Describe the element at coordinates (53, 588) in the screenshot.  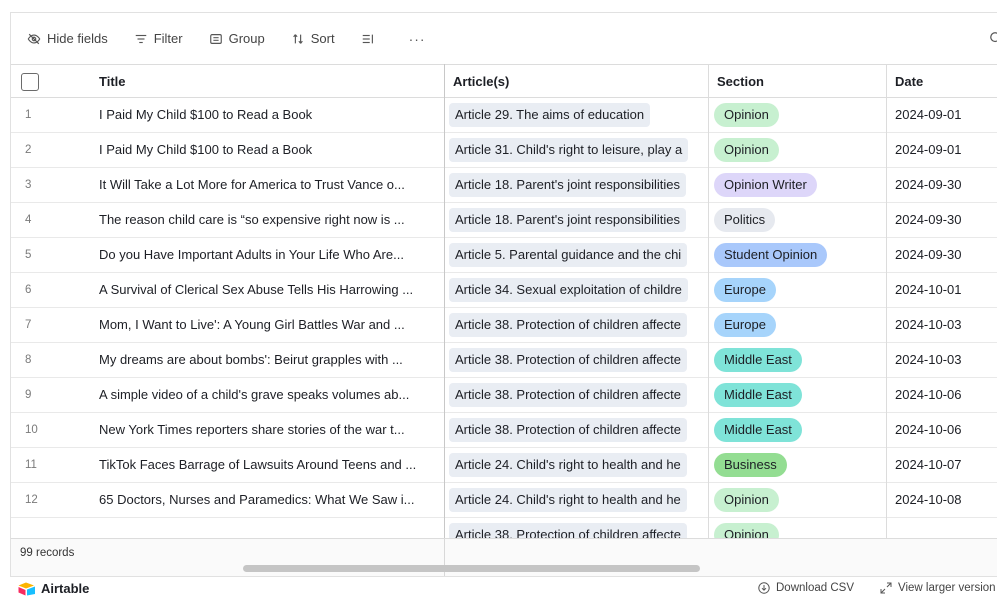
I see `airtable-logo: Airtable` at that location.